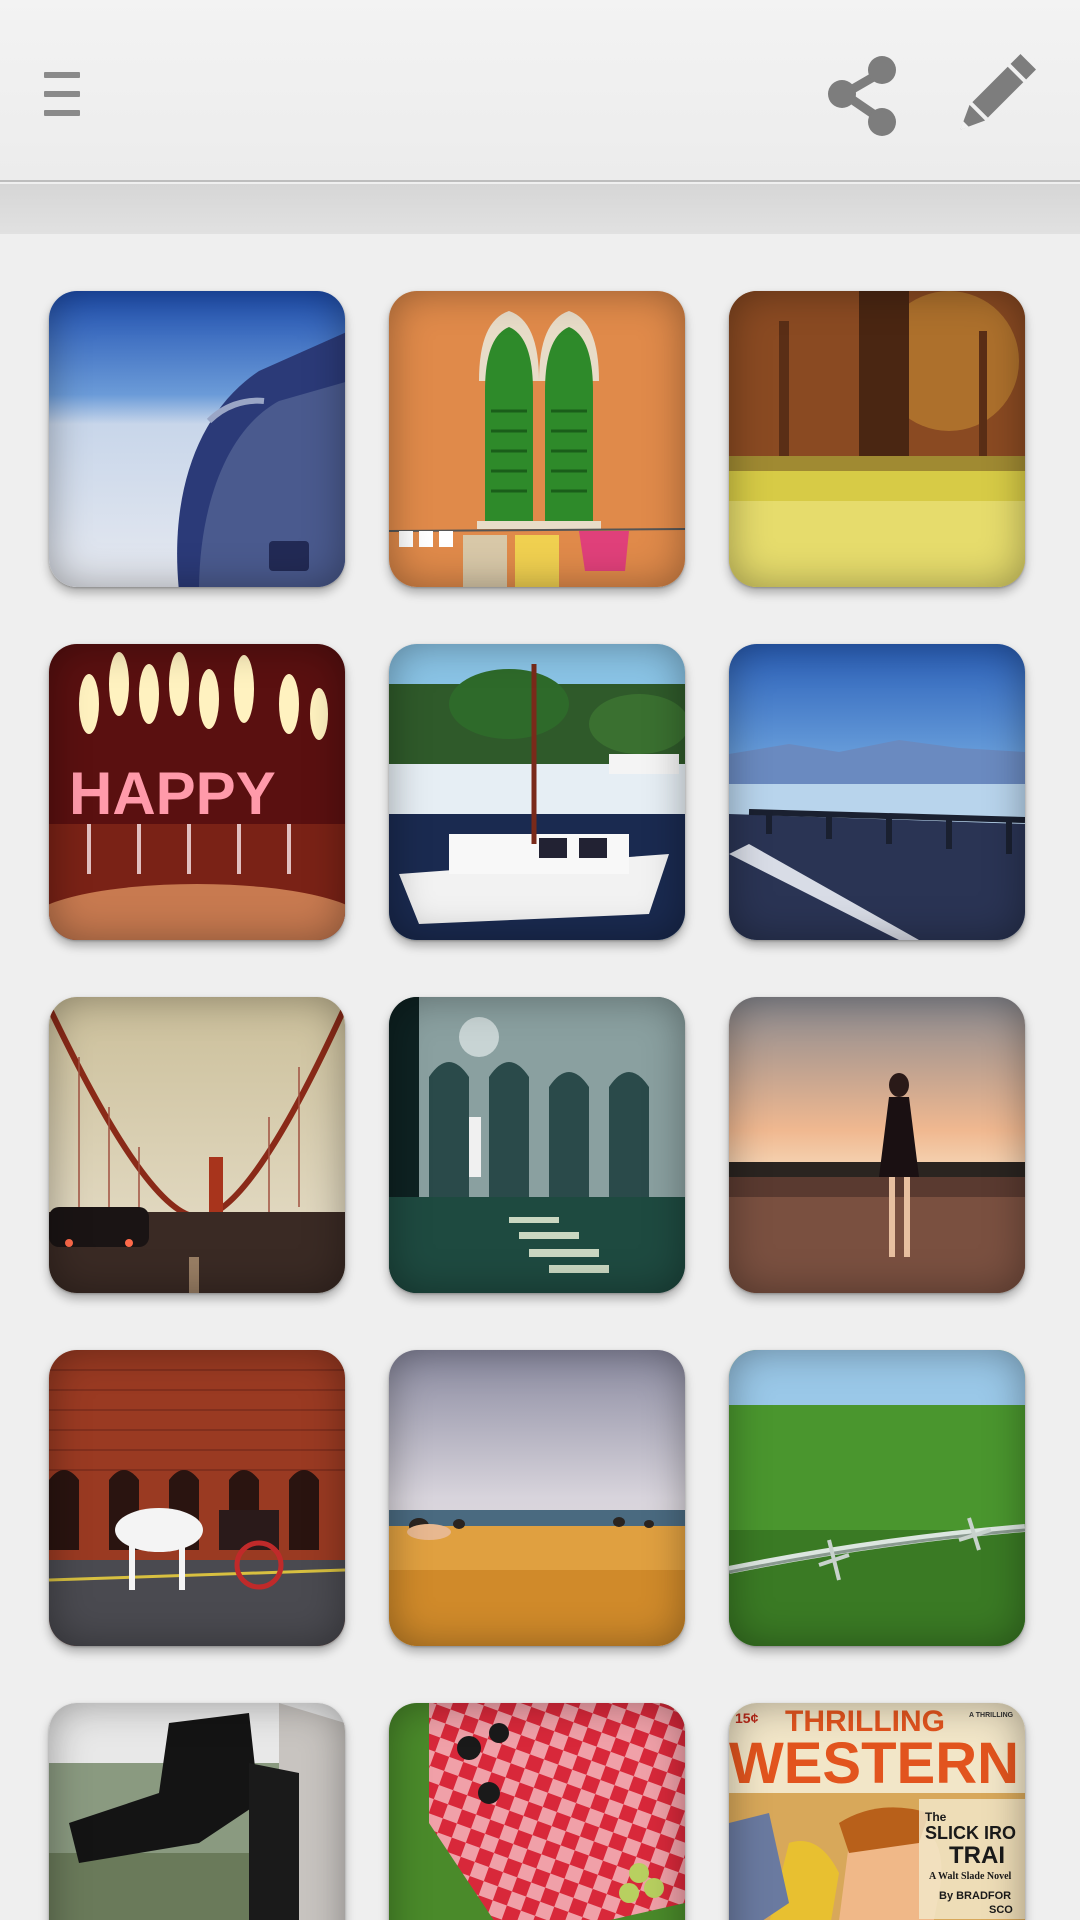  What do you see at coordinates (197, 1145) in the screenshot?
I see `photo-golden-gate` at bounding box center [197, 1145].